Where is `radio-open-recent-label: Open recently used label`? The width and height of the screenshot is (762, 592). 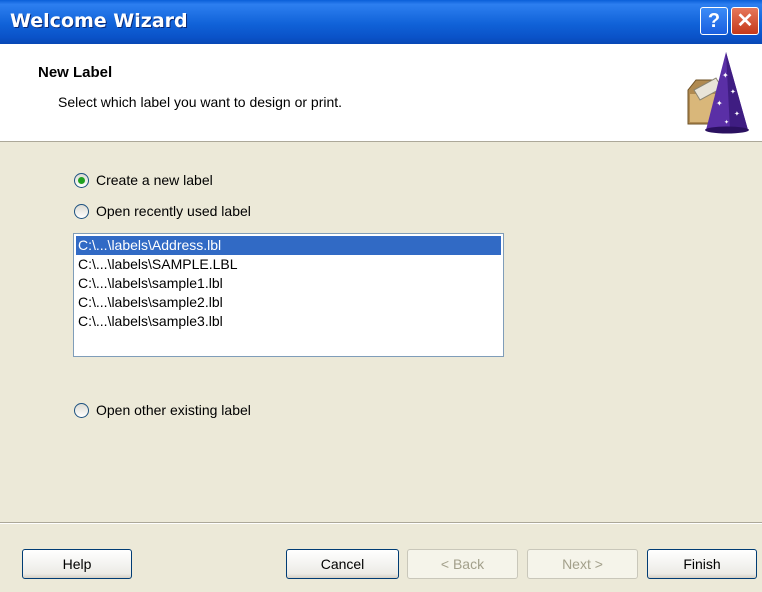
radio-open-recent-label: Open recently used label is located at coordinates (173, 211).